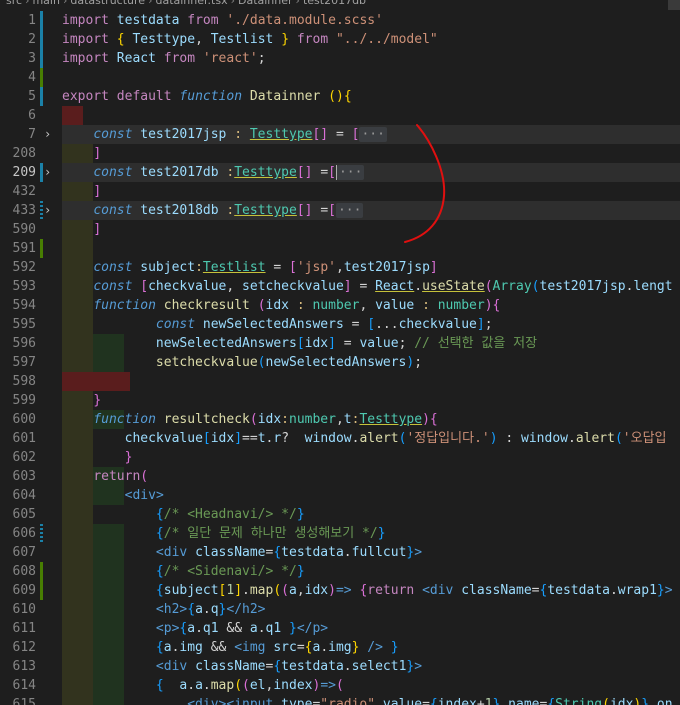 The image size is (680, 705). What do you see at coordinates (340, 58) in the screenshot?
I see `code-line: 3 import React from 'react';` at bounding box center [340, 58].